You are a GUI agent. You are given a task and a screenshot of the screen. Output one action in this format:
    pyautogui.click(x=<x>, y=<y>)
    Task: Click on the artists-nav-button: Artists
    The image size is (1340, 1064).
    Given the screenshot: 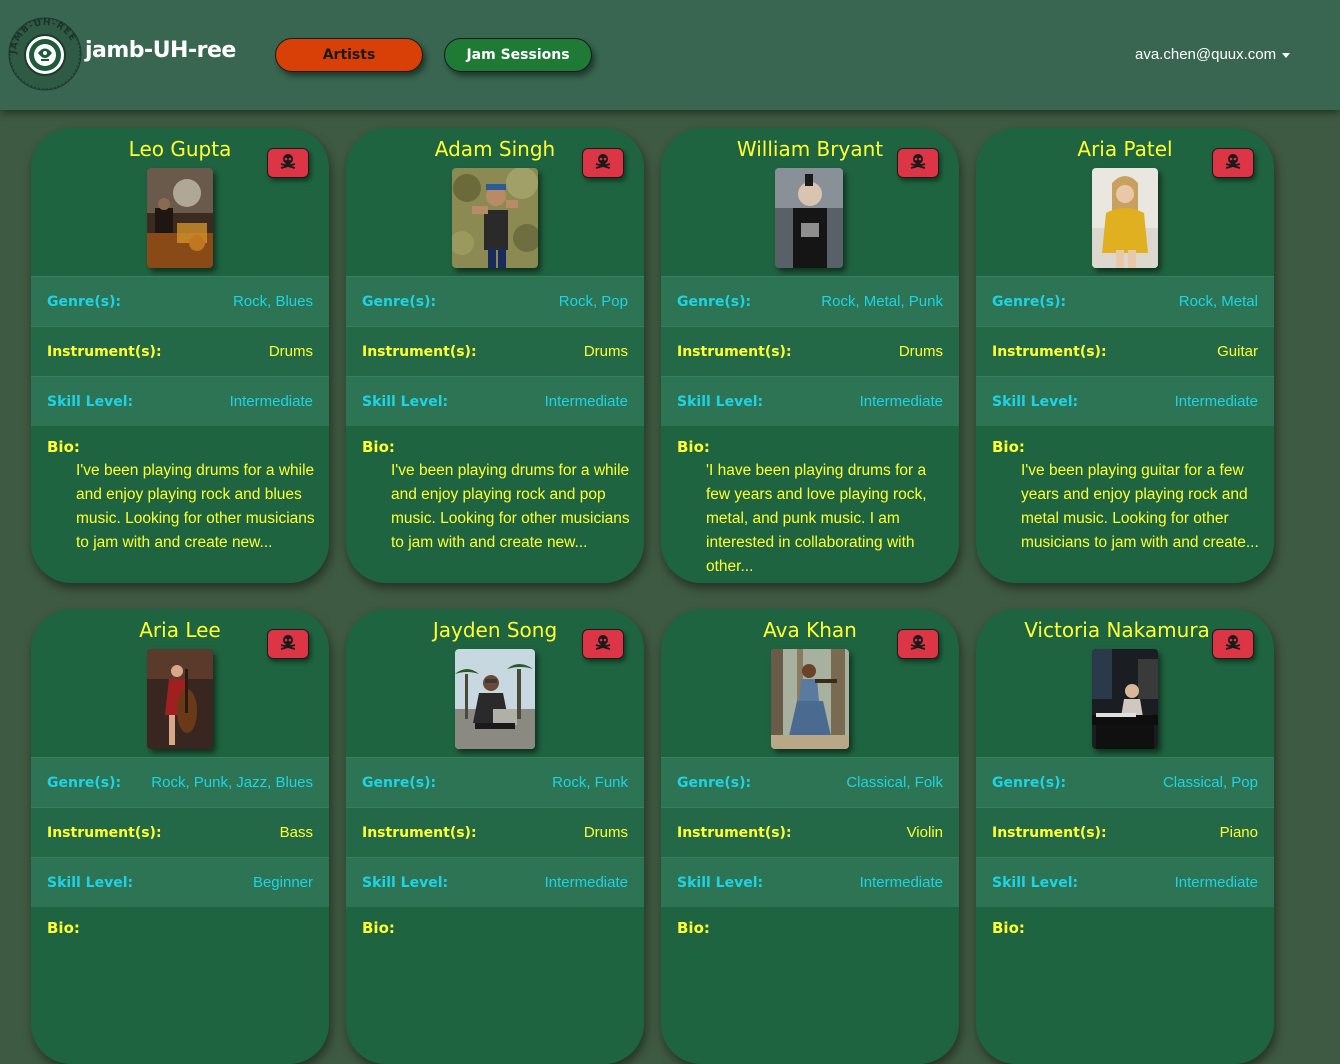 What is the action you would take?
    pyautogui.click(x=349, y=55)
    